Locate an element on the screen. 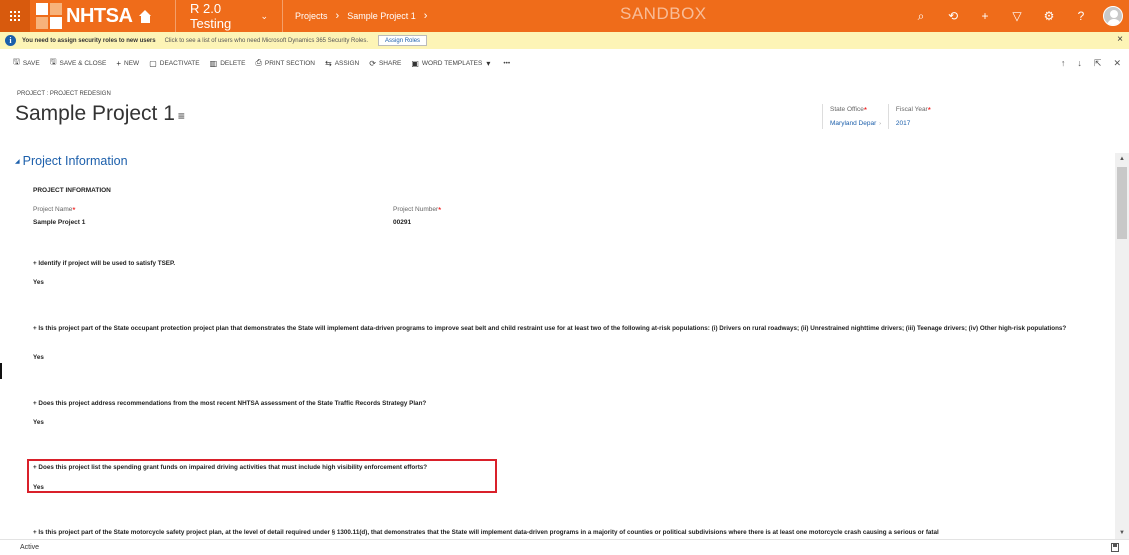 The width and height of the screenshot is (1129, 555). state-office-label: State Office is located at coordinates (847, 109).